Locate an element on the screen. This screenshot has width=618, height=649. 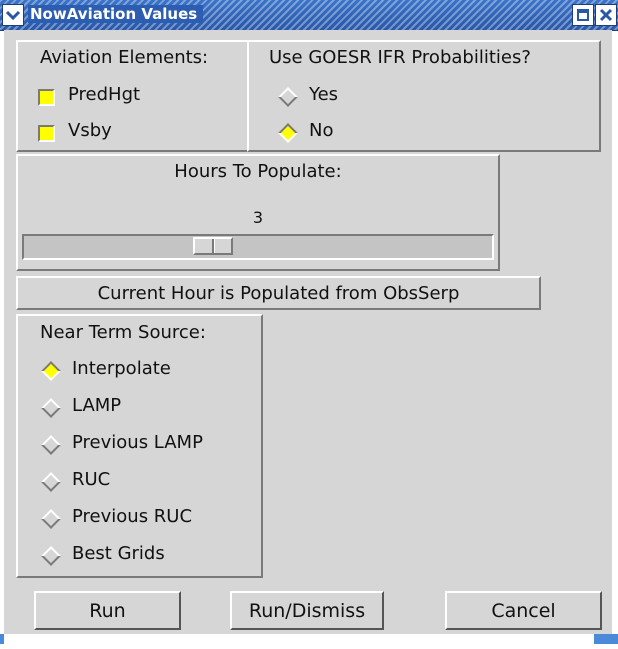
cancel-button: Cancel is located at coordinates (523, 610).